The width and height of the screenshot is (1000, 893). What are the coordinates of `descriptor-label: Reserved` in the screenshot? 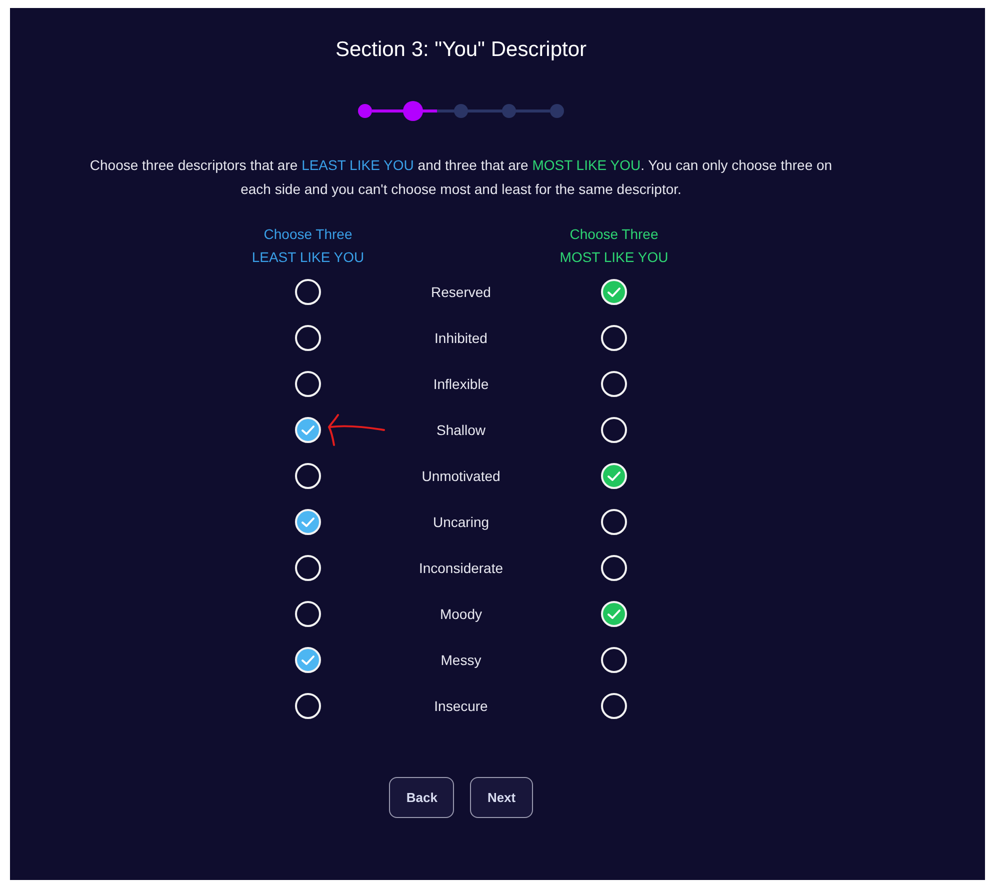 It's located at (461, 292).